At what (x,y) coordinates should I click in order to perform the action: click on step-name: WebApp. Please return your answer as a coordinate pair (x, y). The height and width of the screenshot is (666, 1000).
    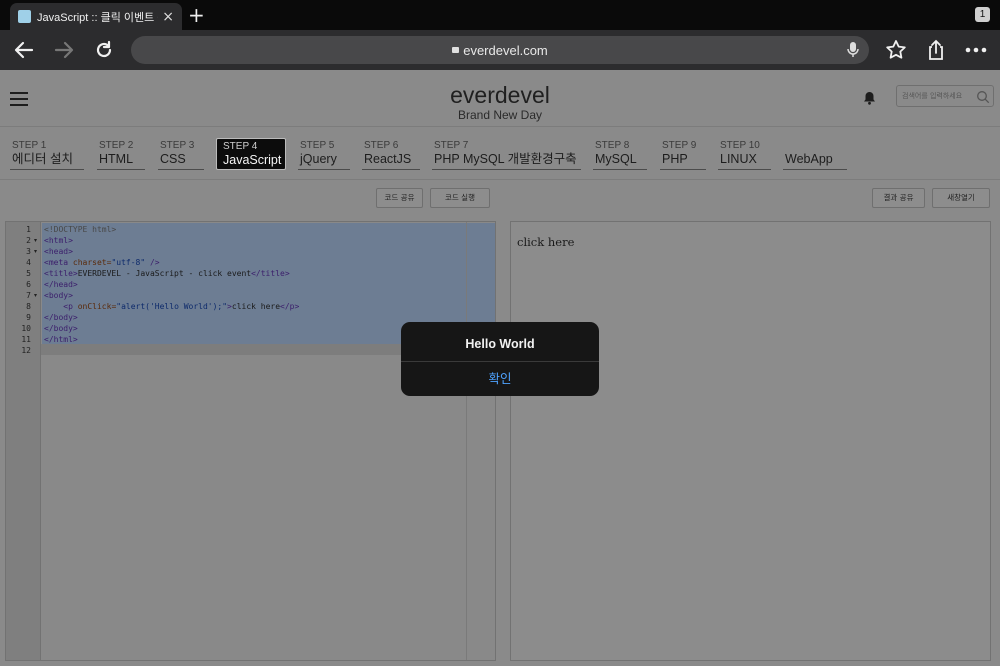
    Looking at the image, I should click on (809, 159).